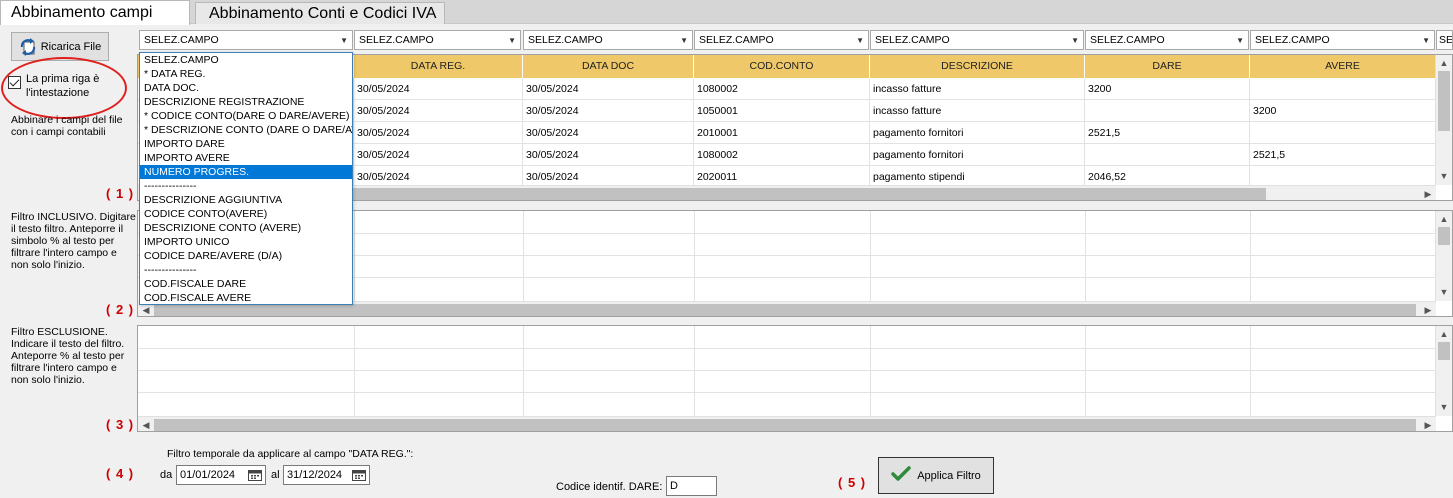 The image size is (1453, 498). I want to click on reload-file-label: Ricarica File, so click(71, 46).